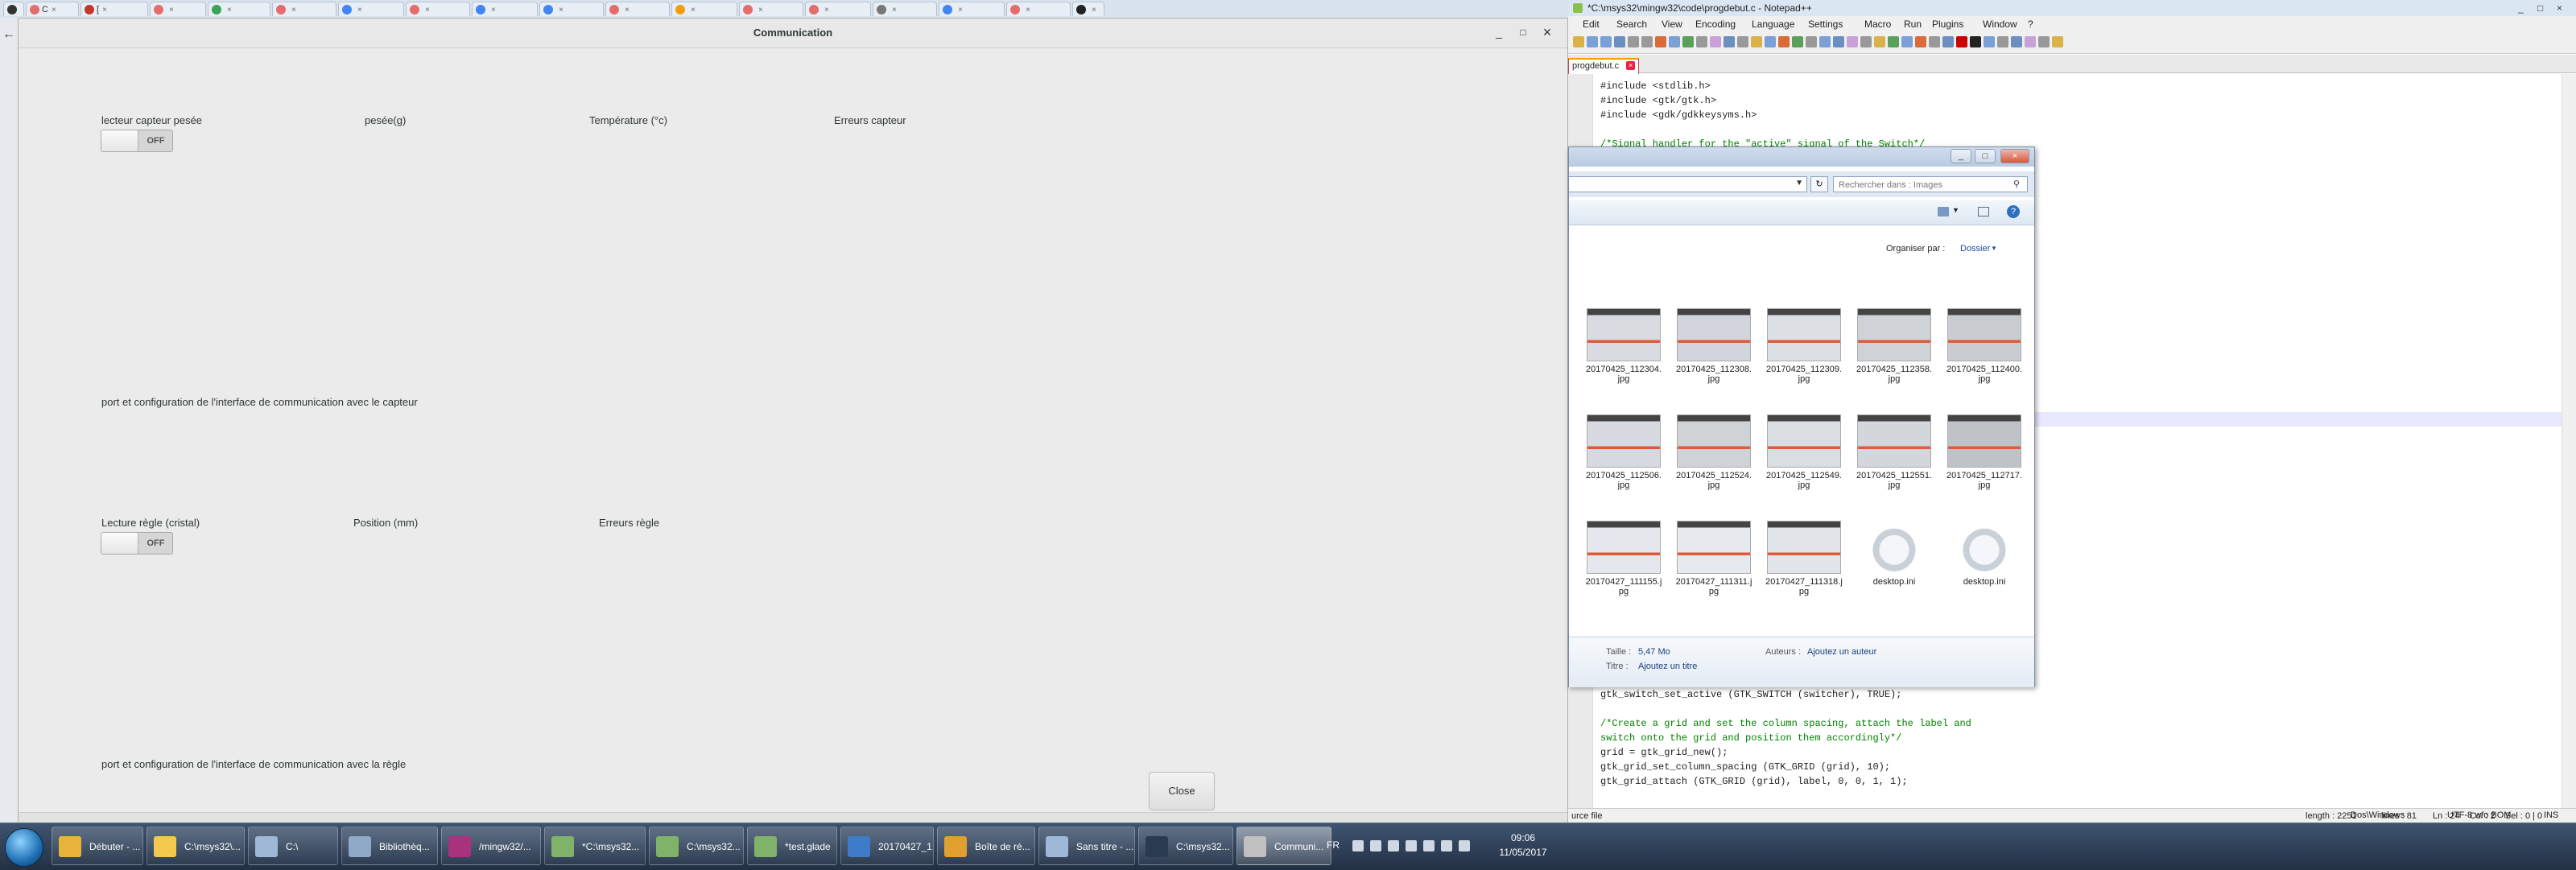 The width and height of the screenshot is (2576, 870). I want to click on file-item: 20170427_111318.jpg, so click(1804, 558).